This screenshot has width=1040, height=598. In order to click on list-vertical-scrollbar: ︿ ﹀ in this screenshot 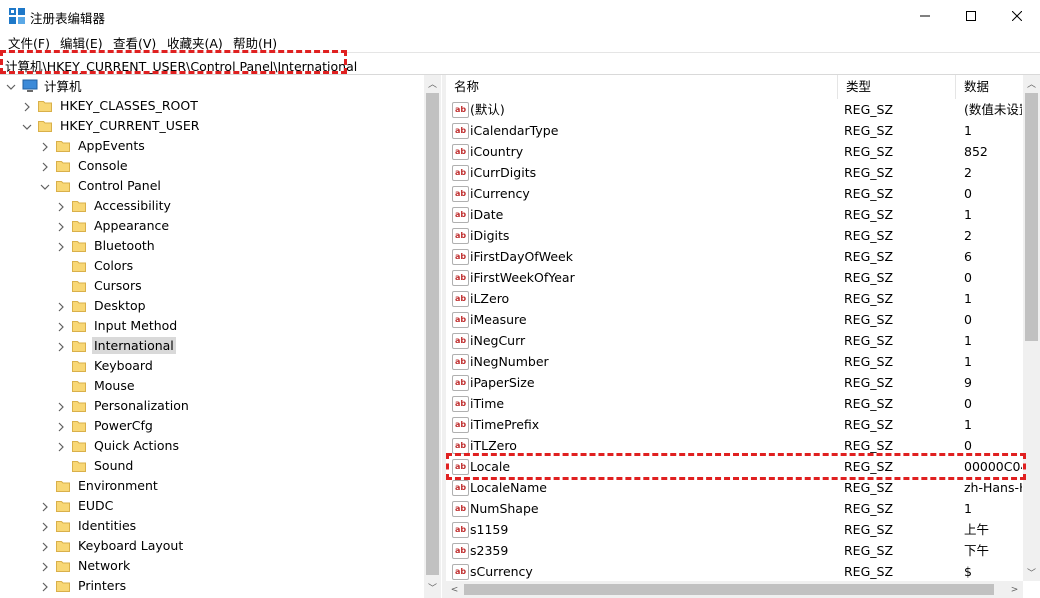, I will do `click(1031, 328)`.